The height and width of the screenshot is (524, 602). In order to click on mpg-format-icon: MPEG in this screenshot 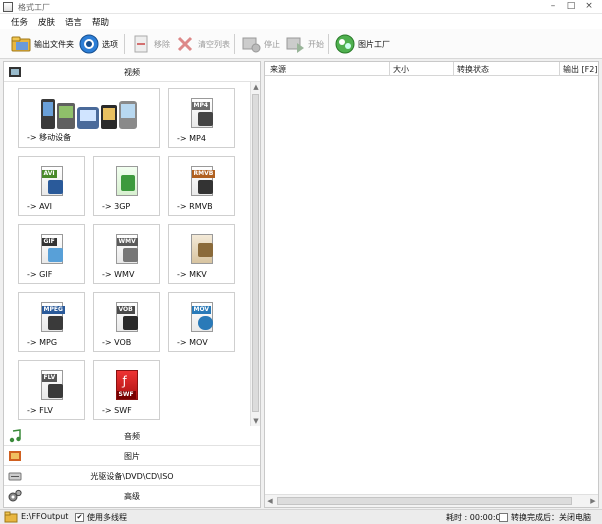, I will do `click(52, 317)`.